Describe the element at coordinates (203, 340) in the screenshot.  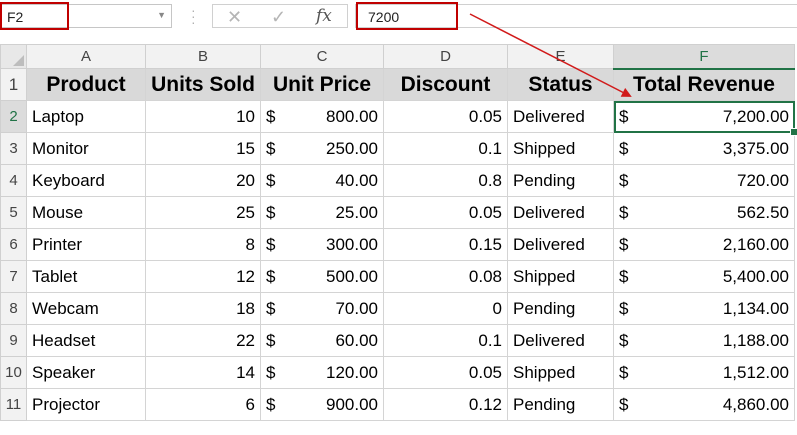
I see `cell-units-sold: 22` at that location.